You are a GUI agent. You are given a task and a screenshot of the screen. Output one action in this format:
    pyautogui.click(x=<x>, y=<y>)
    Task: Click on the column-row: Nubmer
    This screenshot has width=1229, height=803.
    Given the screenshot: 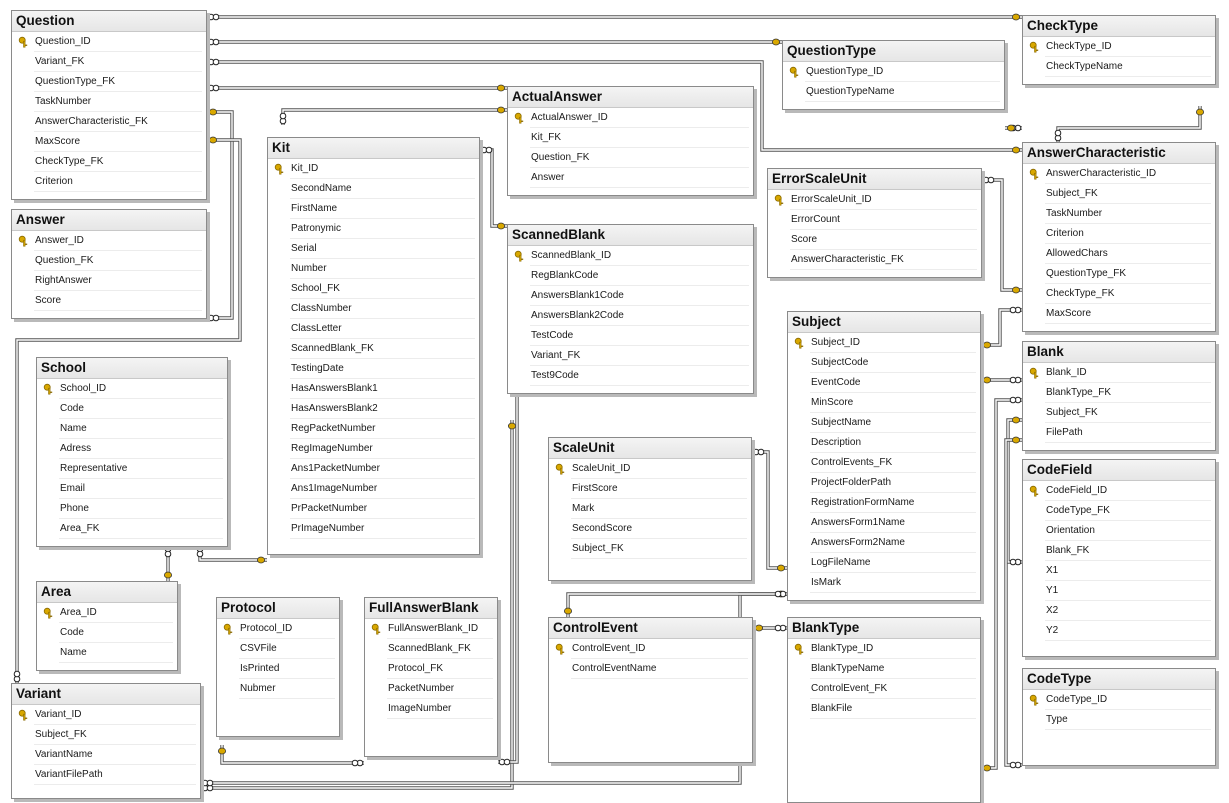 What is the action you would take?
    pyautogui.click(x=278, y=689)
    